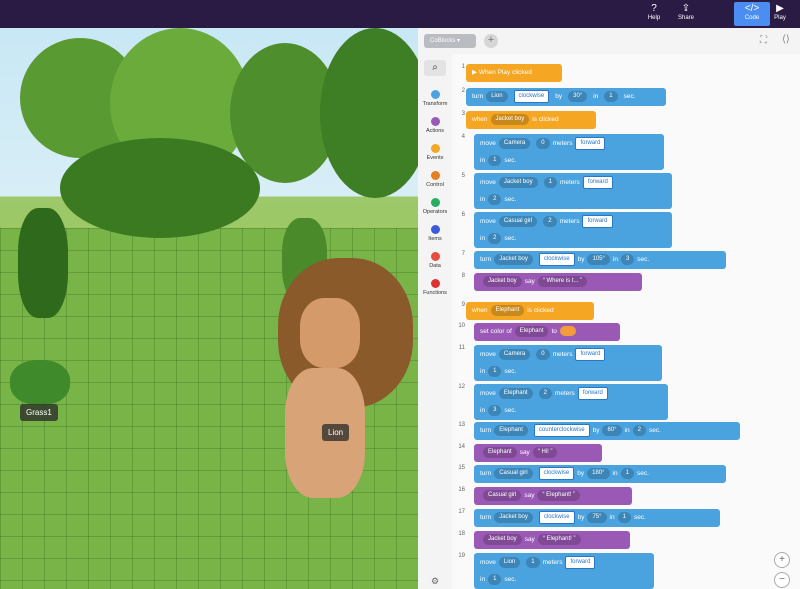  What do you see at coordinates (763, 40) in the screenshot?
I see `fullscreen-icon: ⛶` at bounding box center [763, 40].